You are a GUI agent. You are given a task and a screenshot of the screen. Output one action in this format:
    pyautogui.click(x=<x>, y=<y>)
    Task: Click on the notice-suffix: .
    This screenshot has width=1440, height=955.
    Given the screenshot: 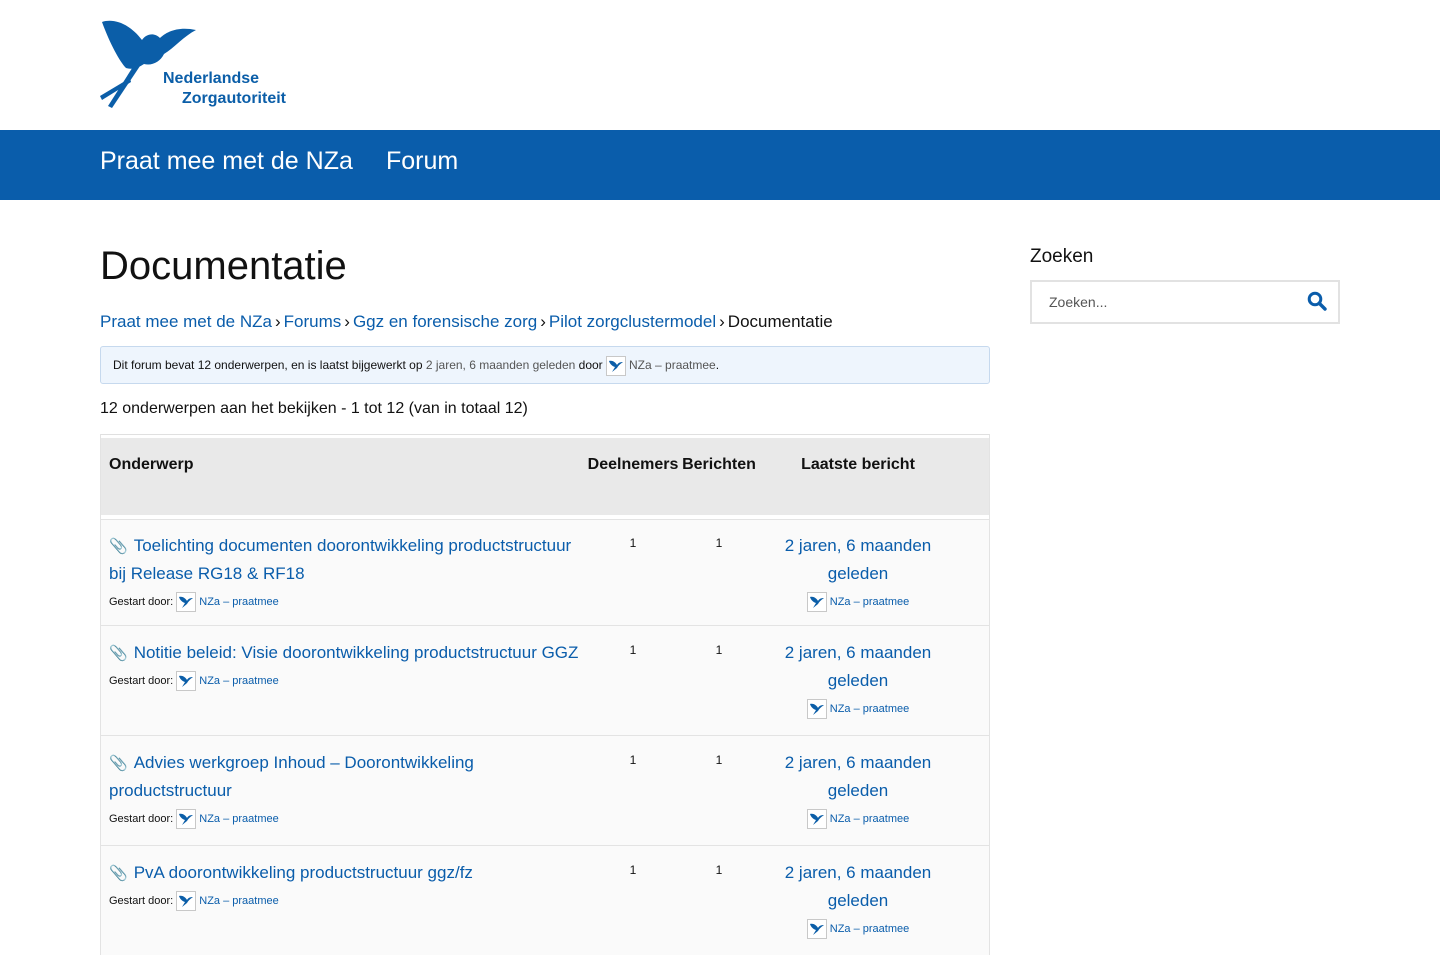 What is the action you would take?
    pyautogui.click(x=717, y=365)
    